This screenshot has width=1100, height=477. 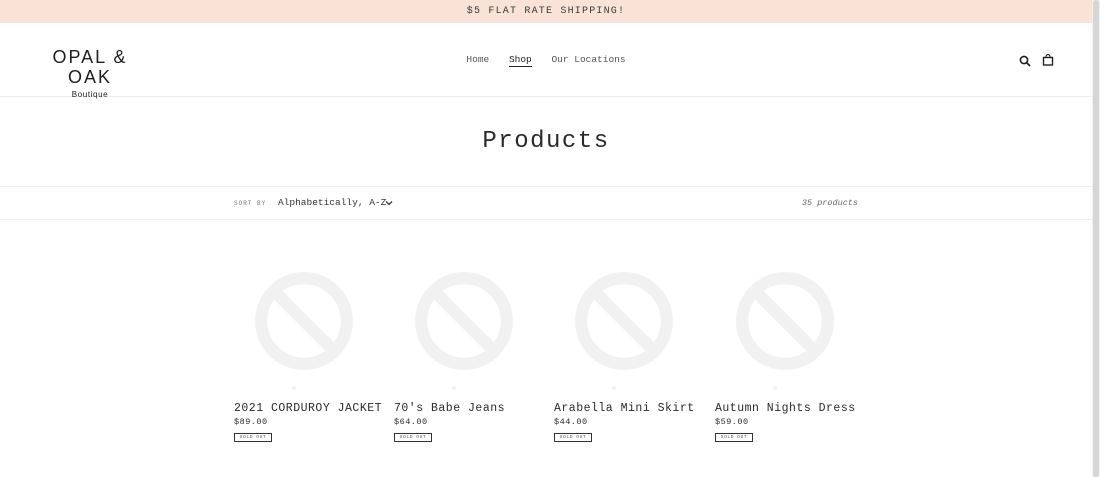 I want to click on sort-select: Alphabetically, A-Z, so click(x=332, y=202).